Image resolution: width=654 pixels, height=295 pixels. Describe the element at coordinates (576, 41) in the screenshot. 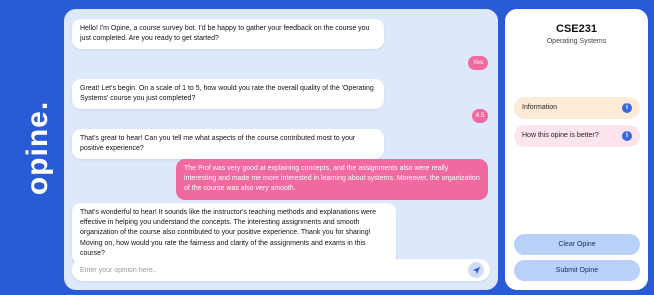

I see `course-name: Operating Systems` at that location.